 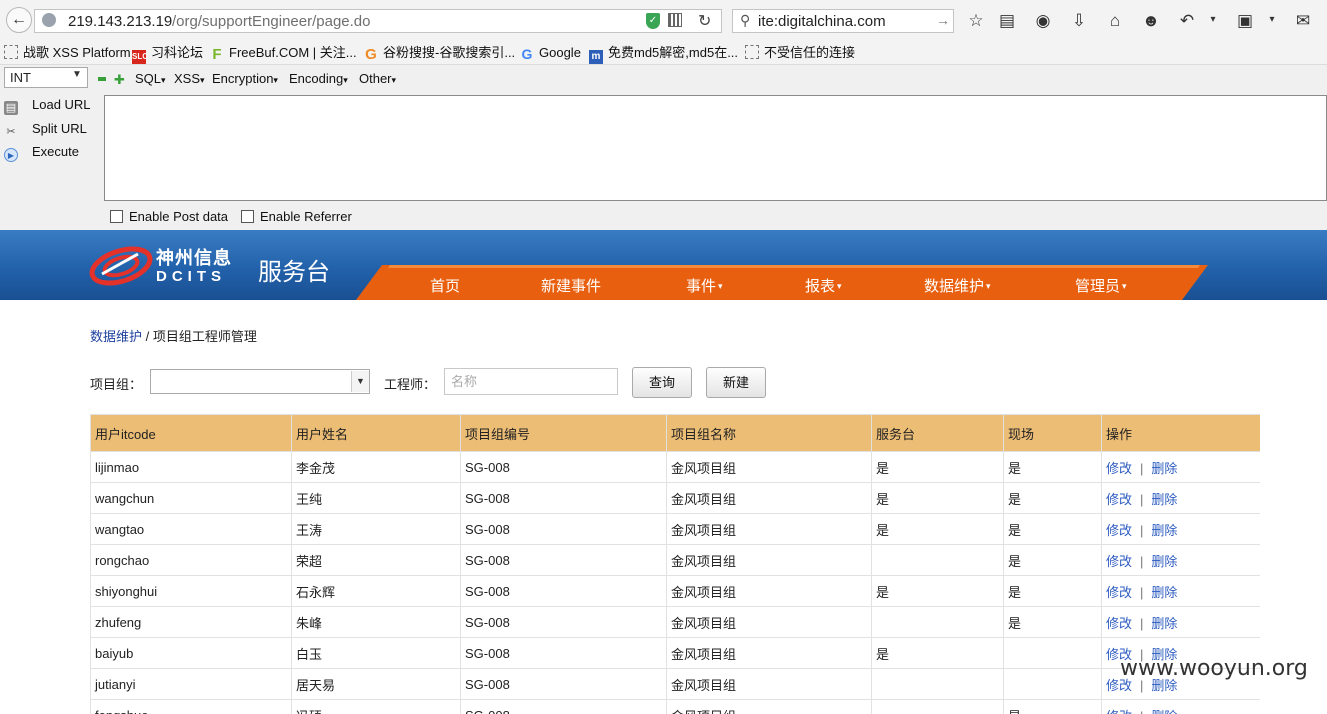 What do you see at coordinates (1181, 498) in the screenshot?
I see `actions-cell: 修改|删除` at bounding box center [1181, 498].